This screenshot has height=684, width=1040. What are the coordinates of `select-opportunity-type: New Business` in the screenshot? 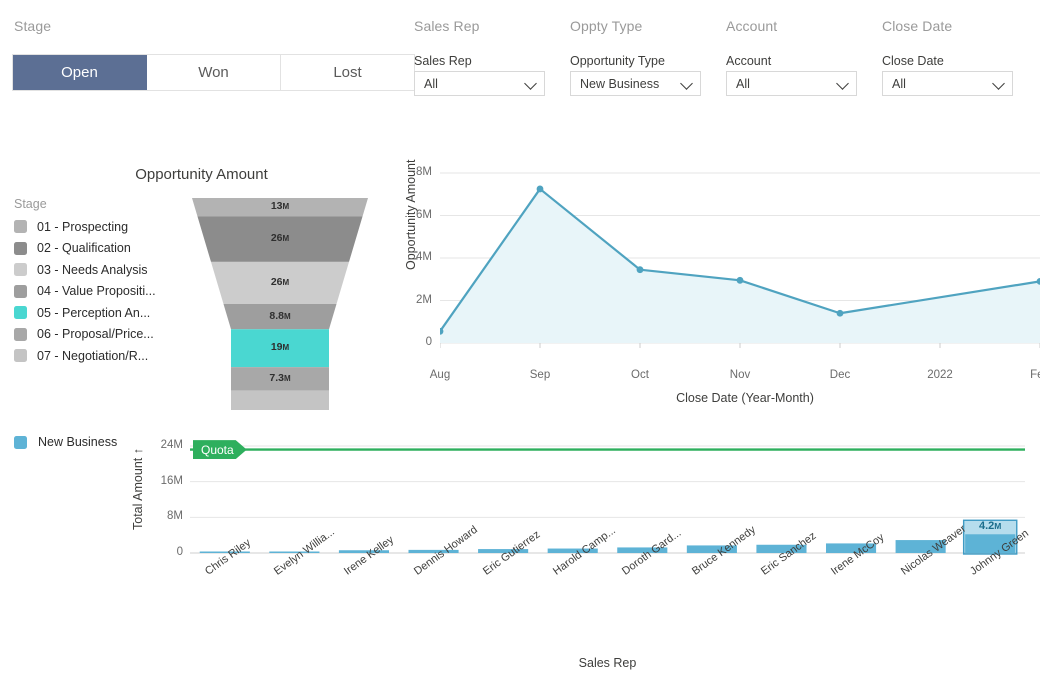 It's located at (635, 83).